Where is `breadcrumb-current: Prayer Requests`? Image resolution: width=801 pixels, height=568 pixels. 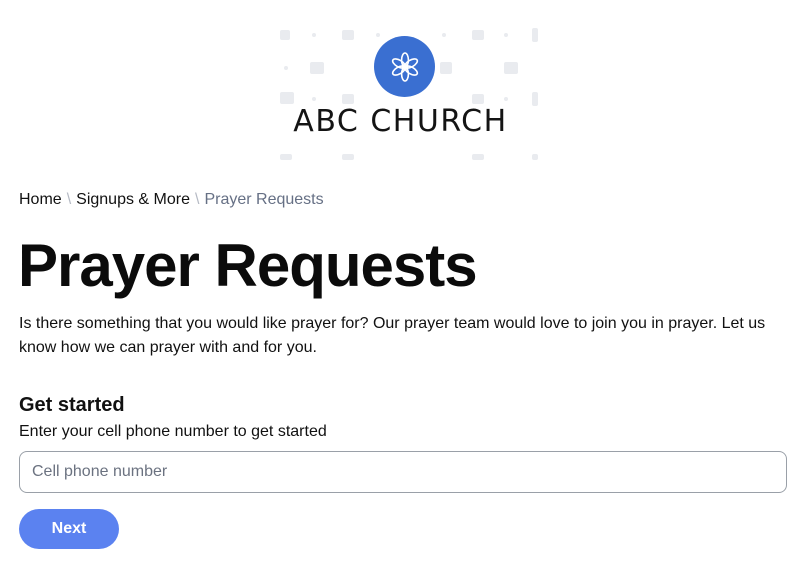
breadcrumb-current: Prayer Requests is located at coordinates (264, 199).